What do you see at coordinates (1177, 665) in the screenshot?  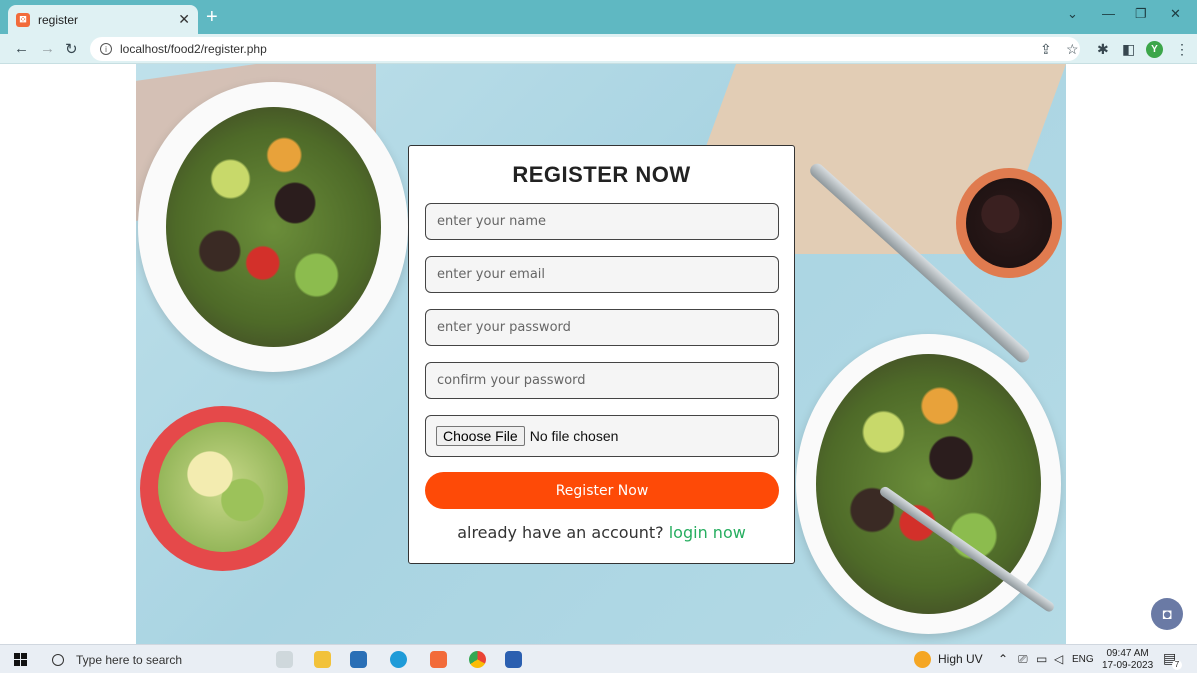 I see `notification-count-badge: 7` at bounding box center [1177, 665].